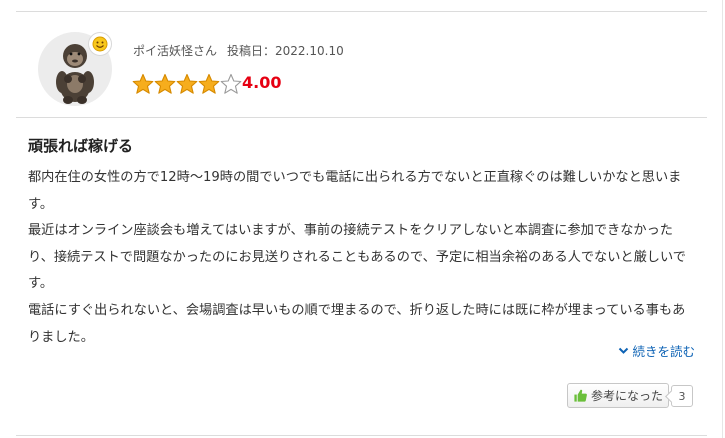  Describe the element at coordinates (175, 51) in the screenshot. I see `reviewer-name: ポイ活妖怪さん` at that location.